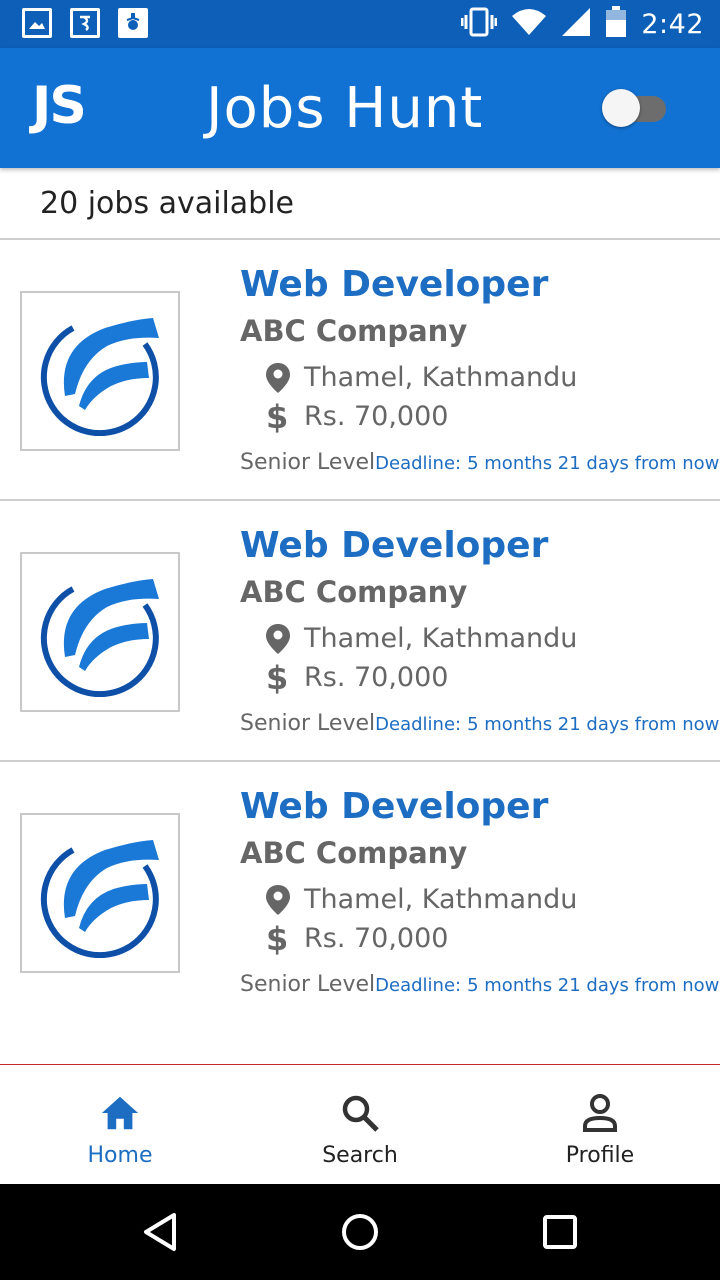 The width and height of the screenshot is (720, 1280). Describe the element at coordinates (120, 1113) in the screenshot. I see `home-icon` at that location.